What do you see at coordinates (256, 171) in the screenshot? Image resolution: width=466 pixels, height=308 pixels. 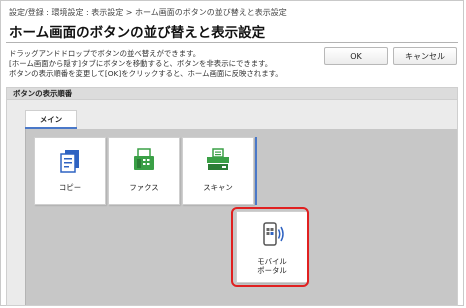 I see `drop-position-marker` at bounding box center [256, 171].